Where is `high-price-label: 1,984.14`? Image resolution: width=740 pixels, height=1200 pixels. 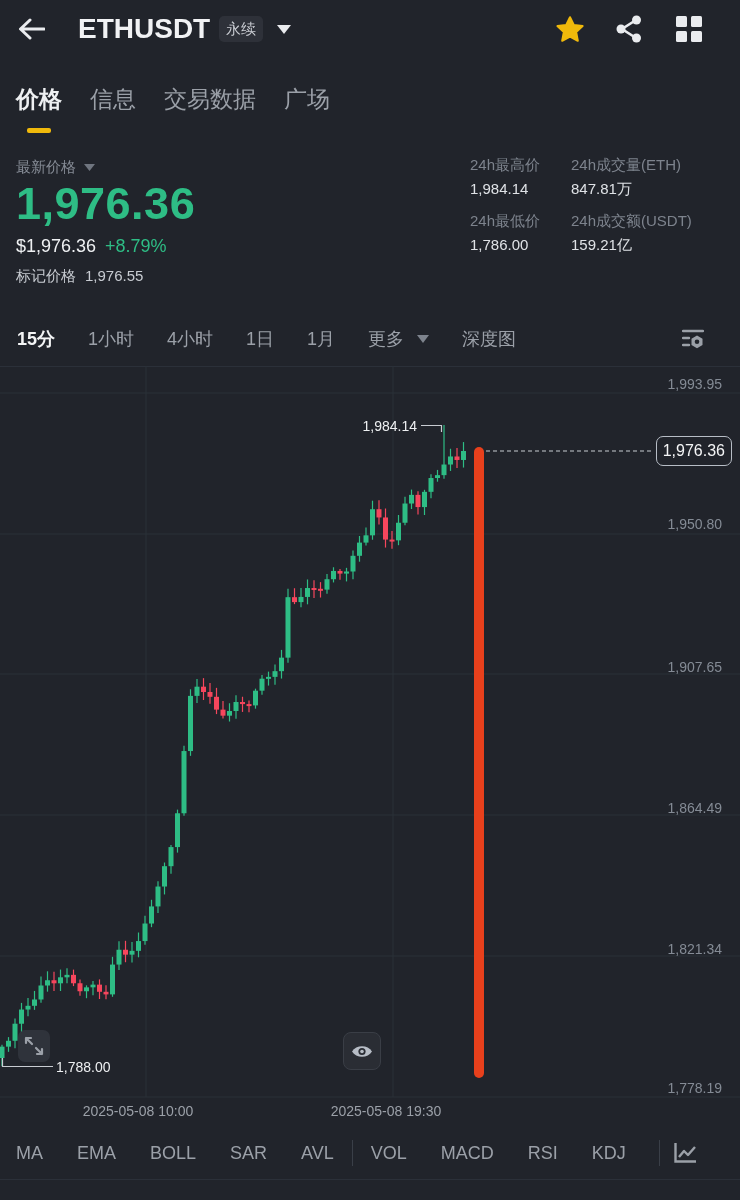
high-price-label: 1,984.14 is located at coordinates (389, 426).